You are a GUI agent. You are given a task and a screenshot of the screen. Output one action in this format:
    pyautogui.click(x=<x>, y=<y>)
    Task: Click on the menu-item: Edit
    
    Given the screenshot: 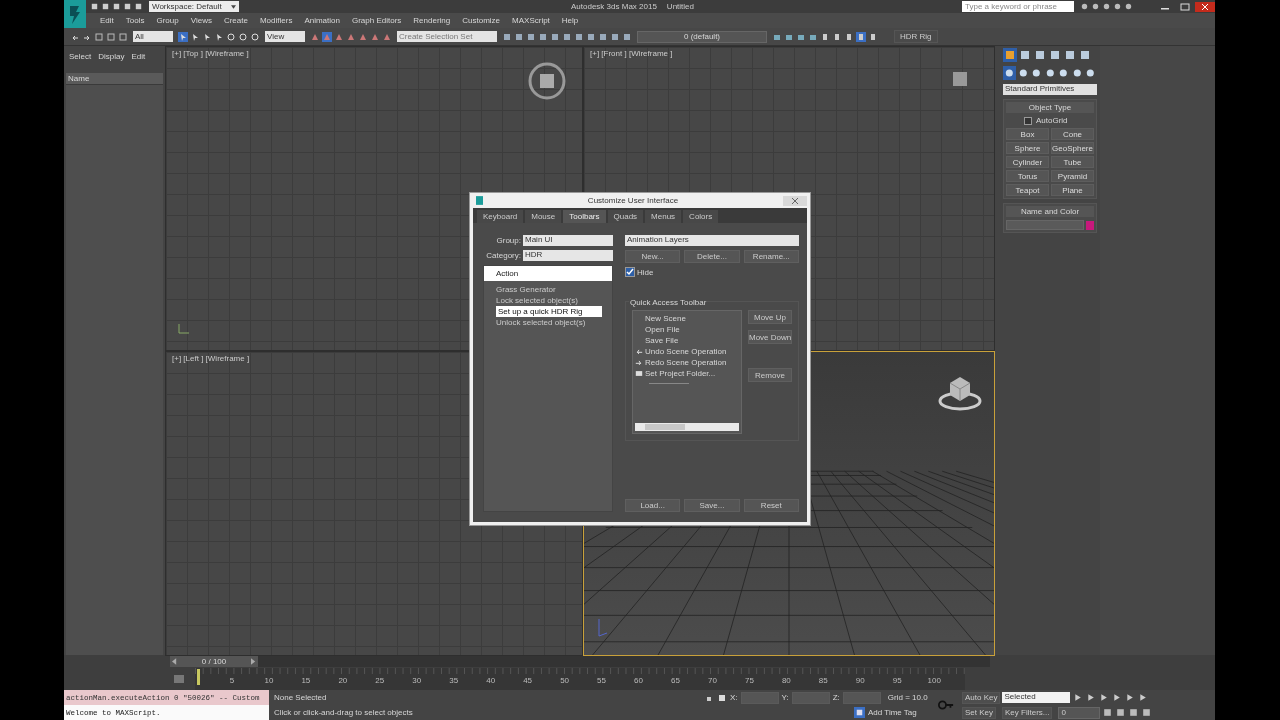 What is the action you would take?
    pyautogui.click(x=107, y=20)
    